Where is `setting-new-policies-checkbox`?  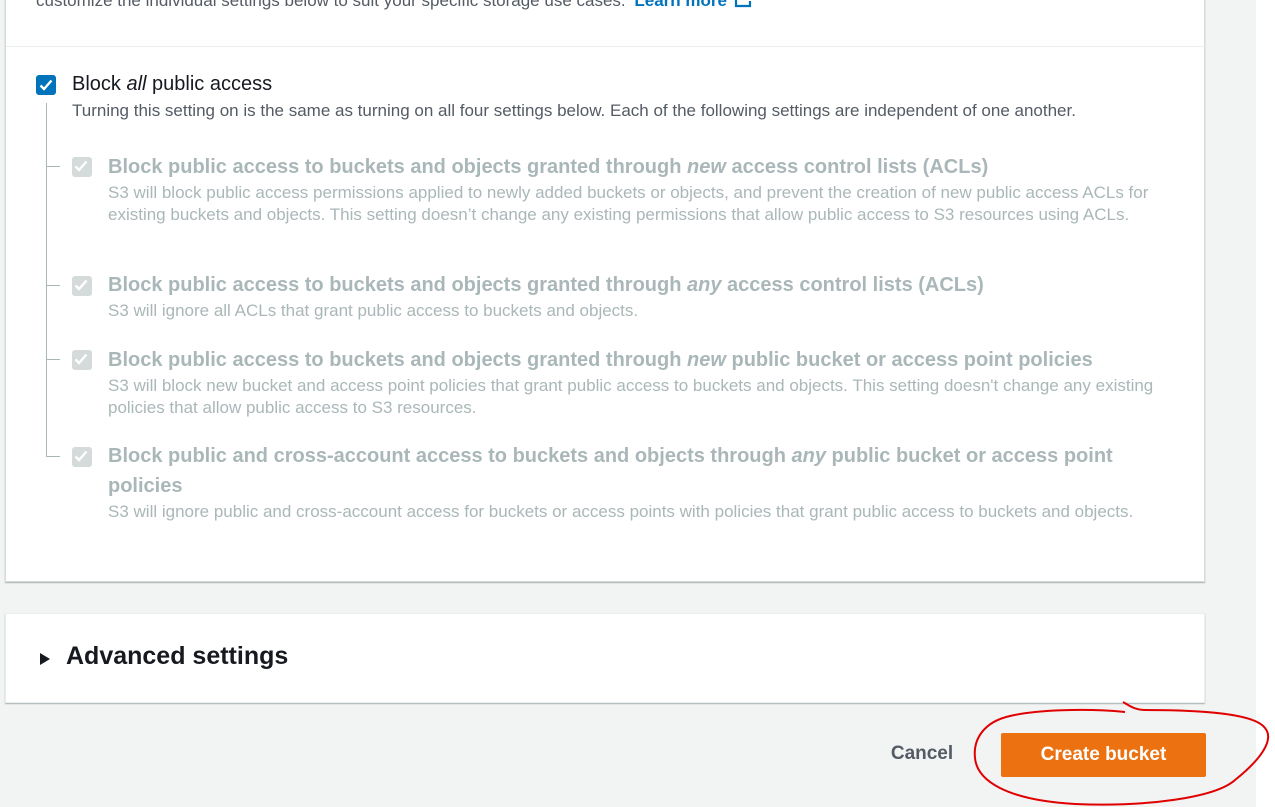 setting-new-policies-checkbox is located at coordinates (82, 360).